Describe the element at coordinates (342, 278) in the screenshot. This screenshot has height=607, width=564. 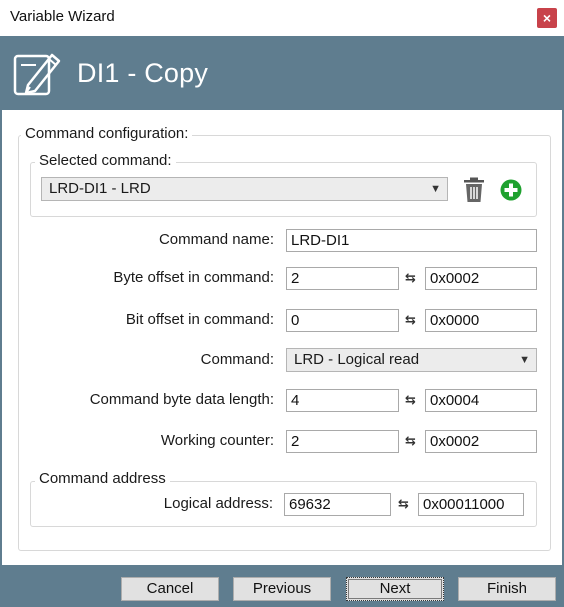
I see `byte-offset-input: 2` at that location.